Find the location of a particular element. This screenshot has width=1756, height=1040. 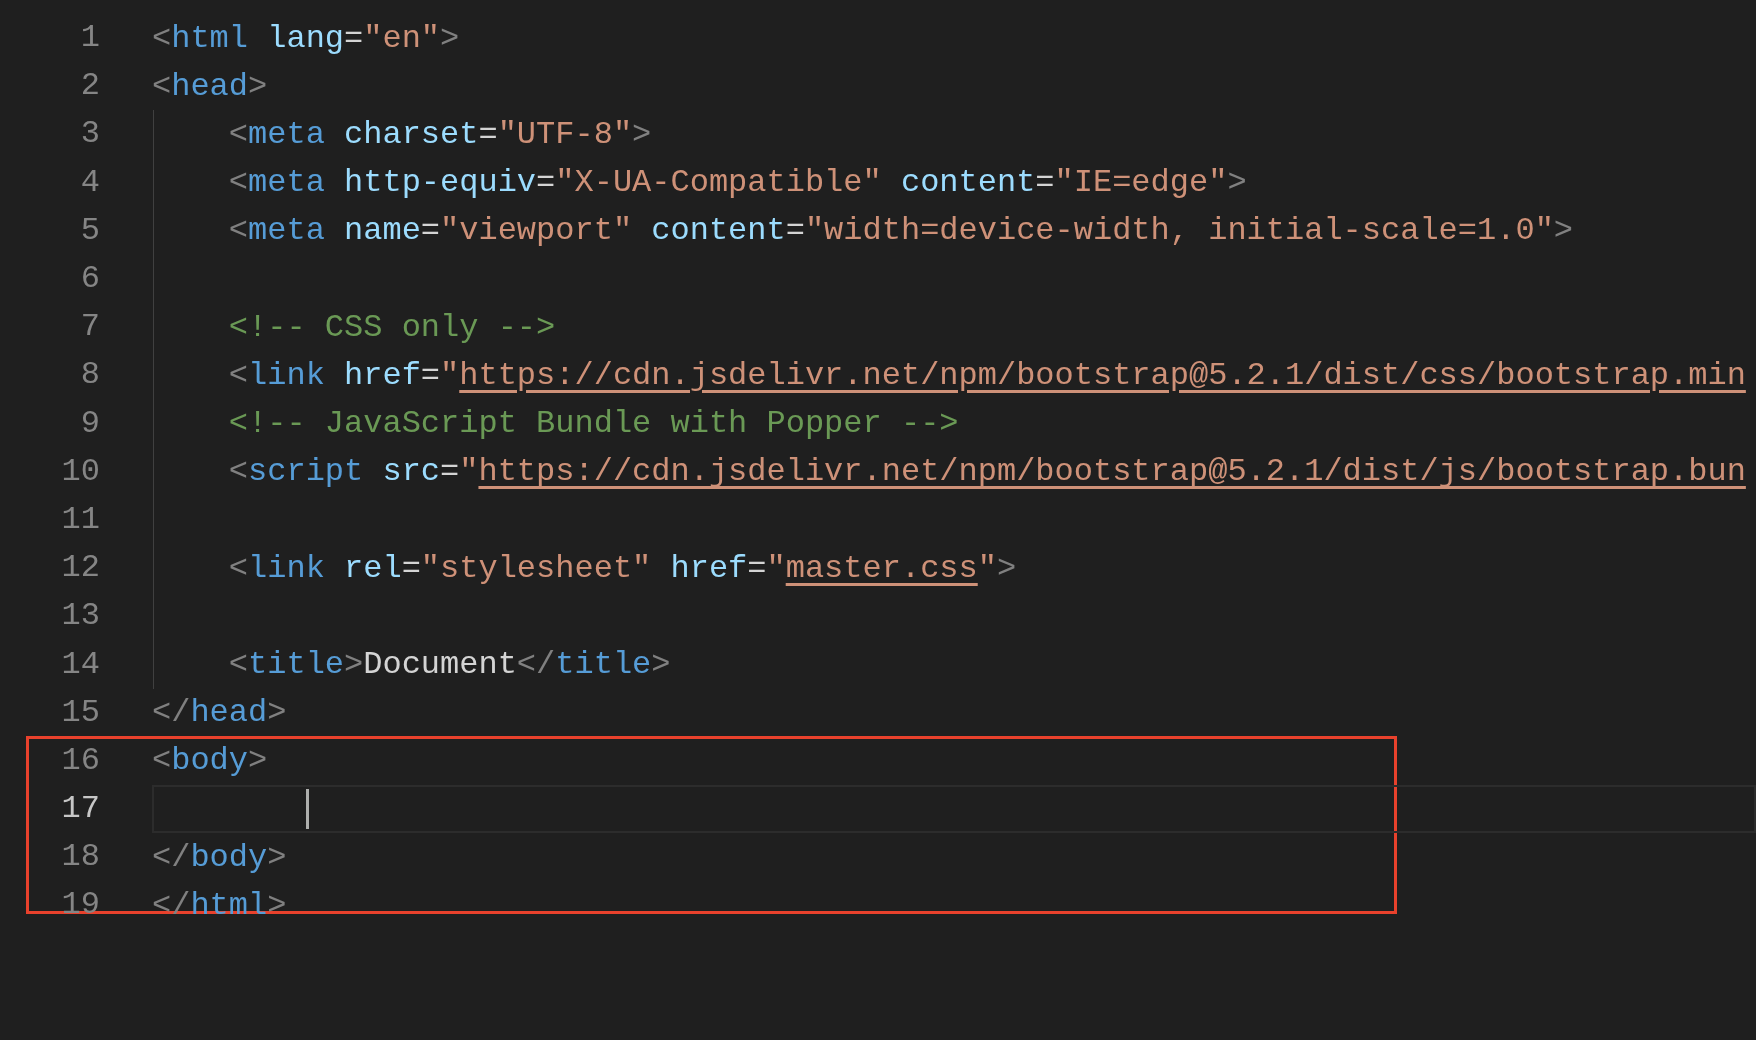

line-number: 2 is located at coordinates (89, 86).